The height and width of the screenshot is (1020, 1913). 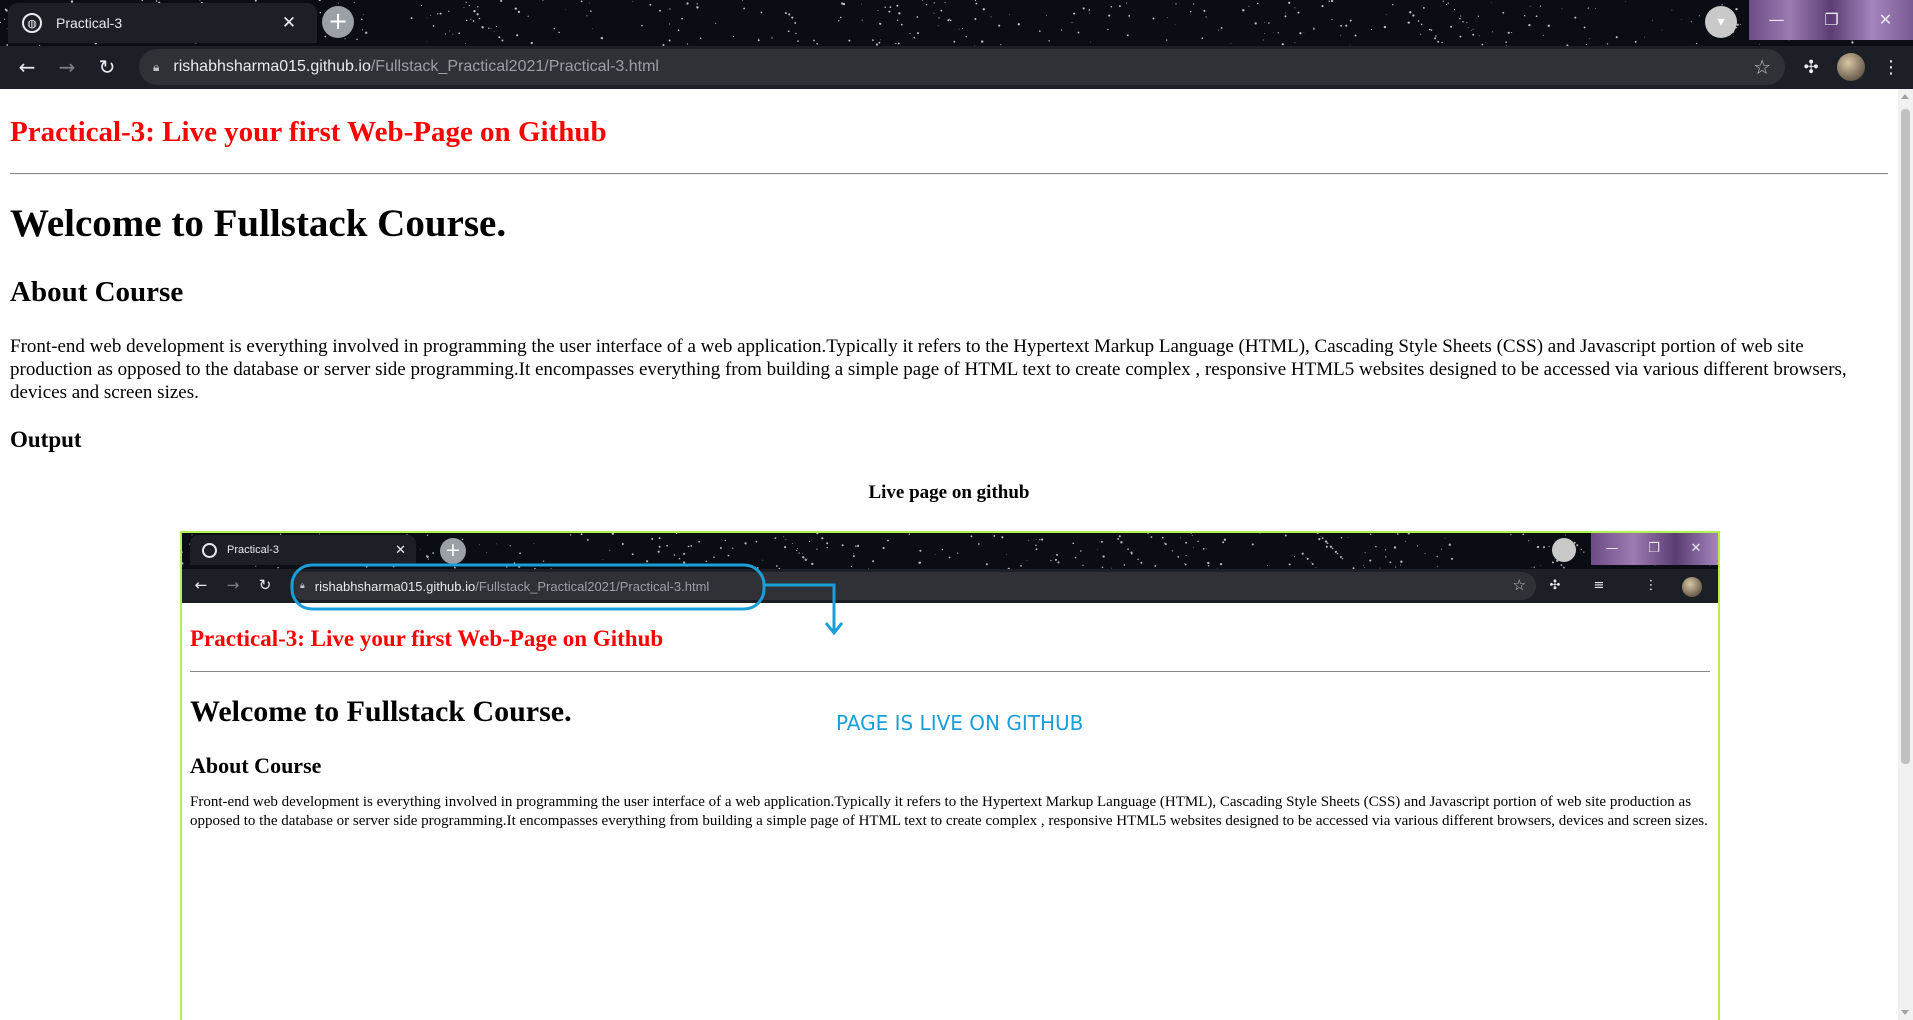 What do you see at coordinates (1721, 22) in the screenshot?
I see `media-profile-icon: ▾` at bounding box center [1721, 22].